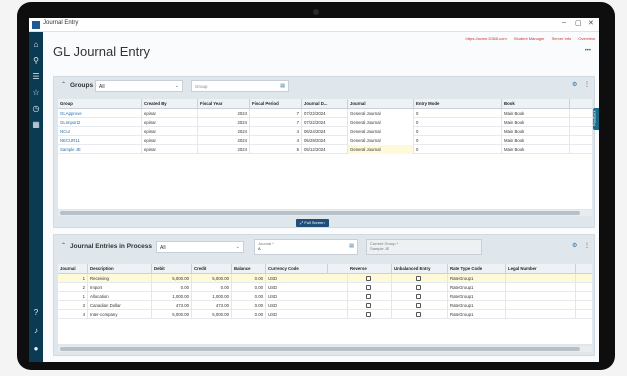  I want to click on header-link-overview: Overview, so click(586, 38).